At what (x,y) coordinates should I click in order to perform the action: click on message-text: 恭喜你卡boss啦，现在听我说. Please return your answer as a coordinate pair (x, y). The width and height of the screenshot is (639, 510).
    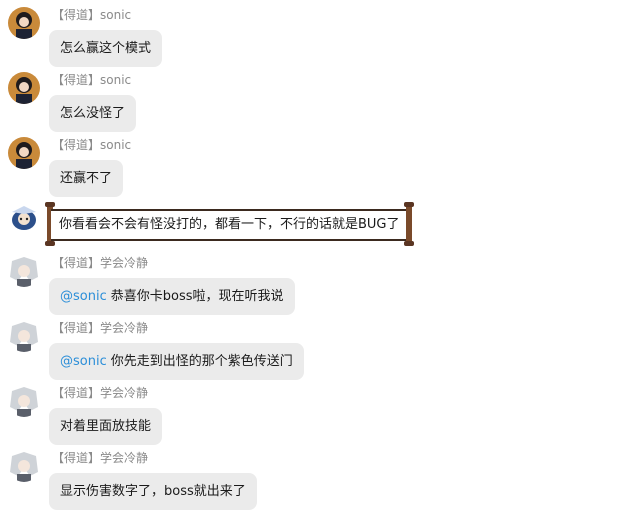
    Looking at the image, I should click on (197, 296).